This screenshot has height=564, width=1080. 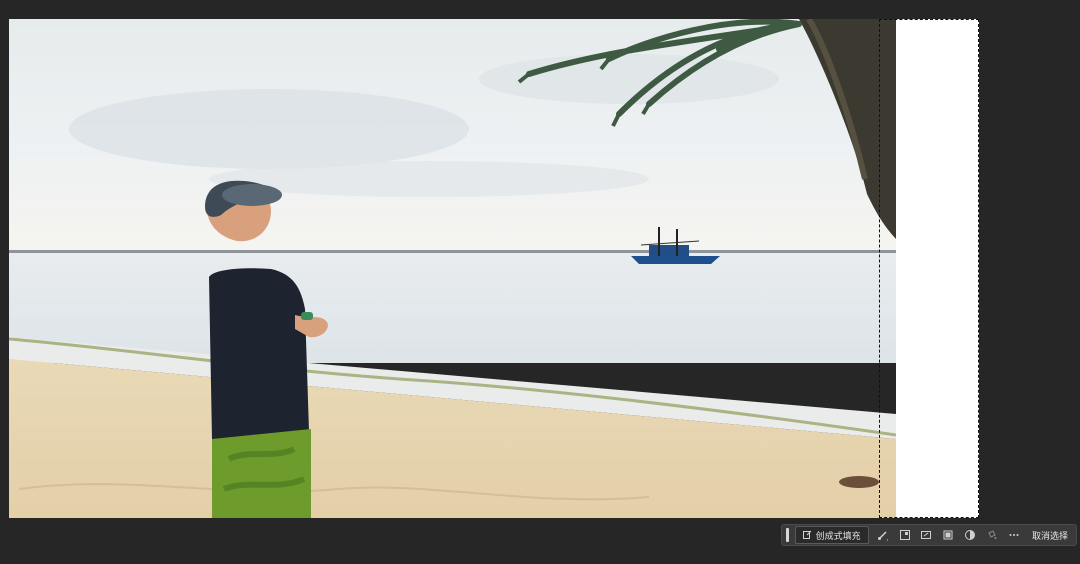 I want to click on selection-marquee-top-edge, so click(x=929, y=19).